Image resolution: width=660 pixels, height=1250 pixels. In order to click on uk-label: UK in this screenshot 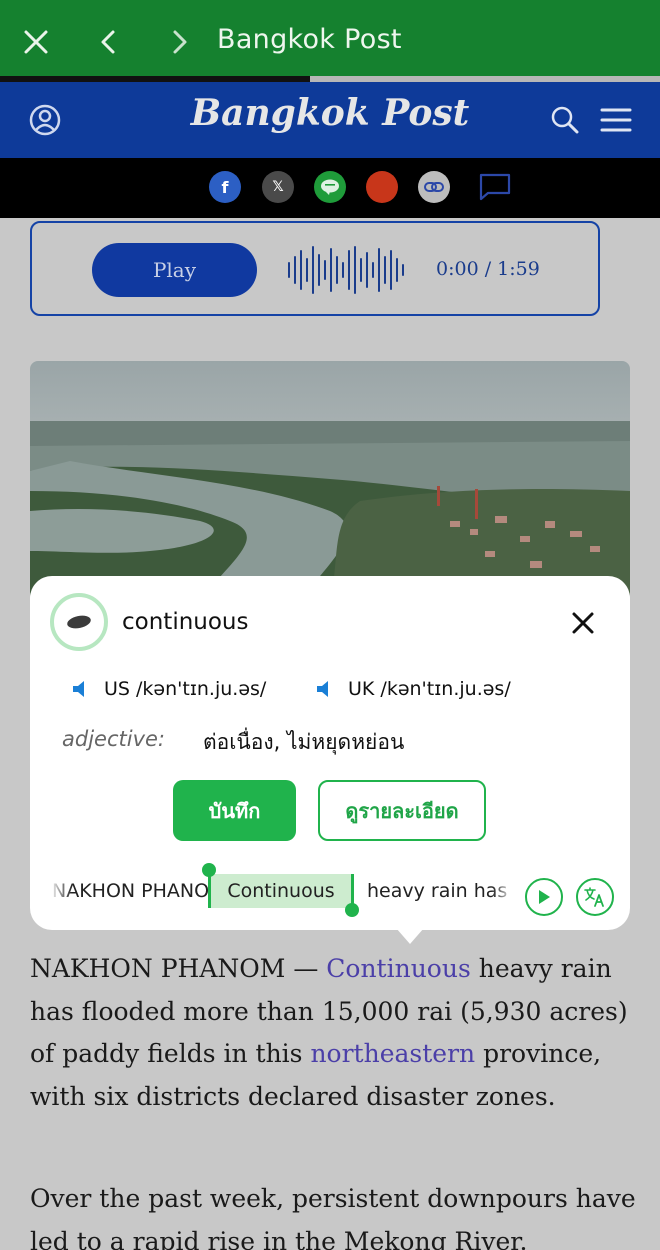, I will do `click(361, 689)`.